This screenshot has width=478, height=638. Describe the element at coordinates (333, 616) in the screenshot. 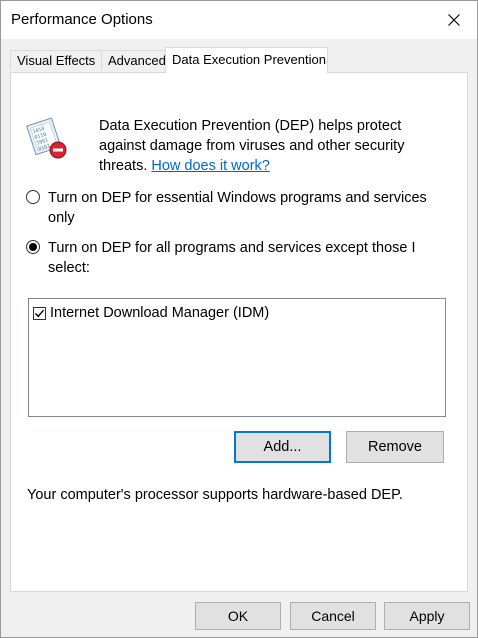

I see `cancel-button: Cancel` at that location.